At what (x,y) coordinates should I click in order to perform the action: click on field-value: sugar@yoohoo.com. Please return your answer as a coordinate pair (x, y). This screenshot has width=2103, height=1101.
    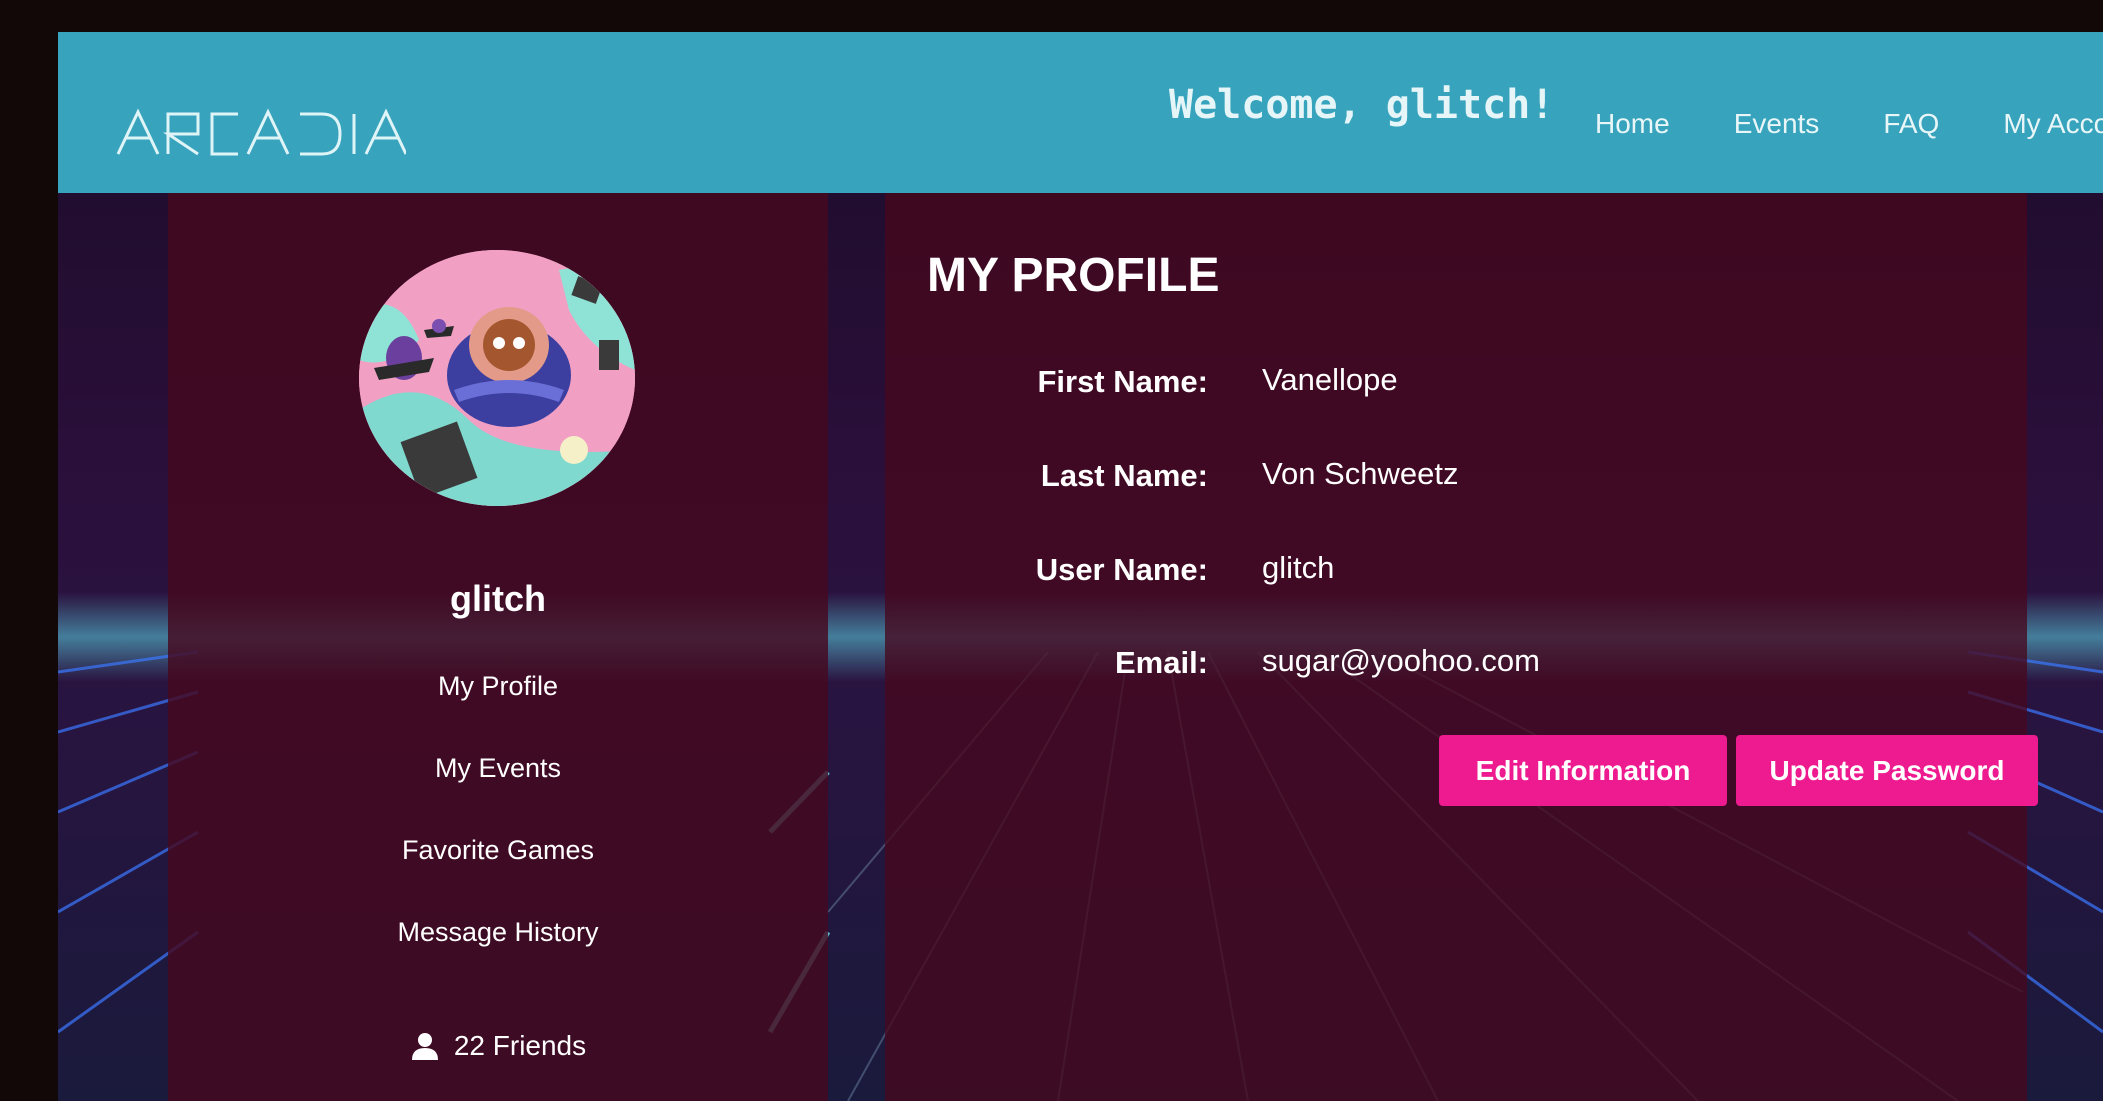
    Looking at the image, I should click on (1401, 660).